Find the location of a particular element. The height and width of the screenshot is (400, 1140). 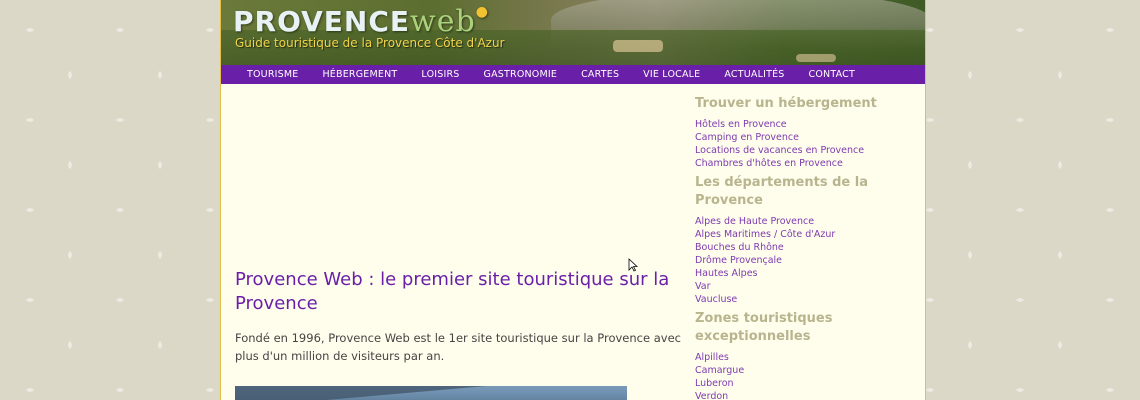

sidebar-link: Verdon is located at coordinates (807, 395).